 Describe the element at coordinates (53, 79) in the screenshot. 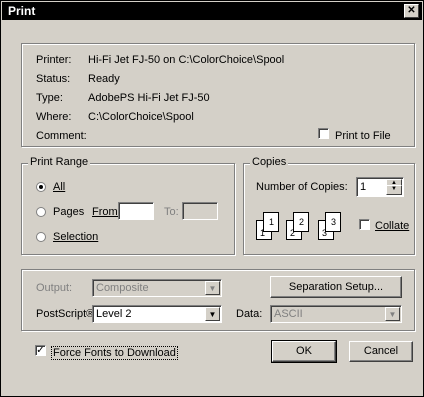

I see `status-label: Status:` at that location.